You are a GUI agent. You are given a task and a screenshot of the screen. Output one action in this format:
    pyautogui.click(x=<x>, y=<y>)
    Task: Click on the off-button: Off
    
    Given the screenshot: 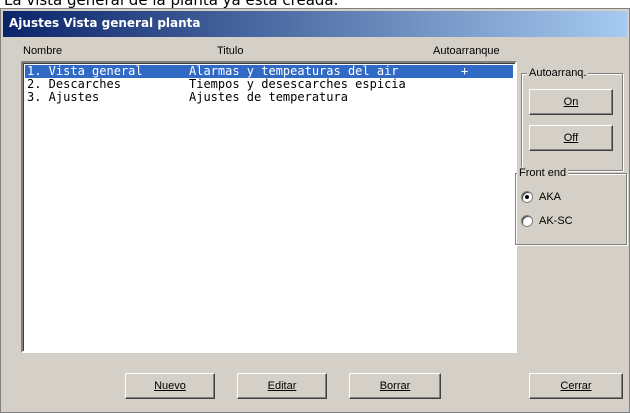 What is the action you would take?
    pyautogui.click(x=571, y=138)
    